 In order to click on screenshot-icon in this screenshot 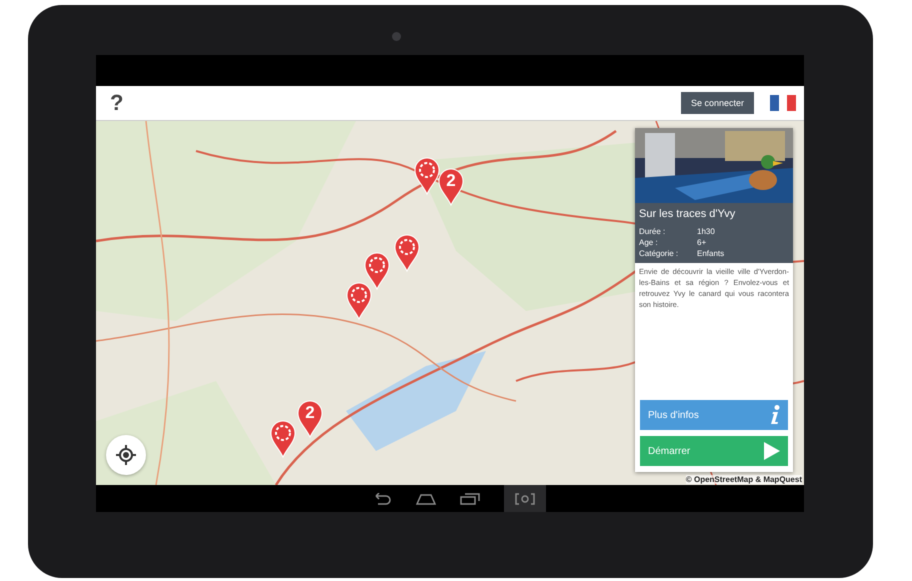, I will do `click(525, 498)`.